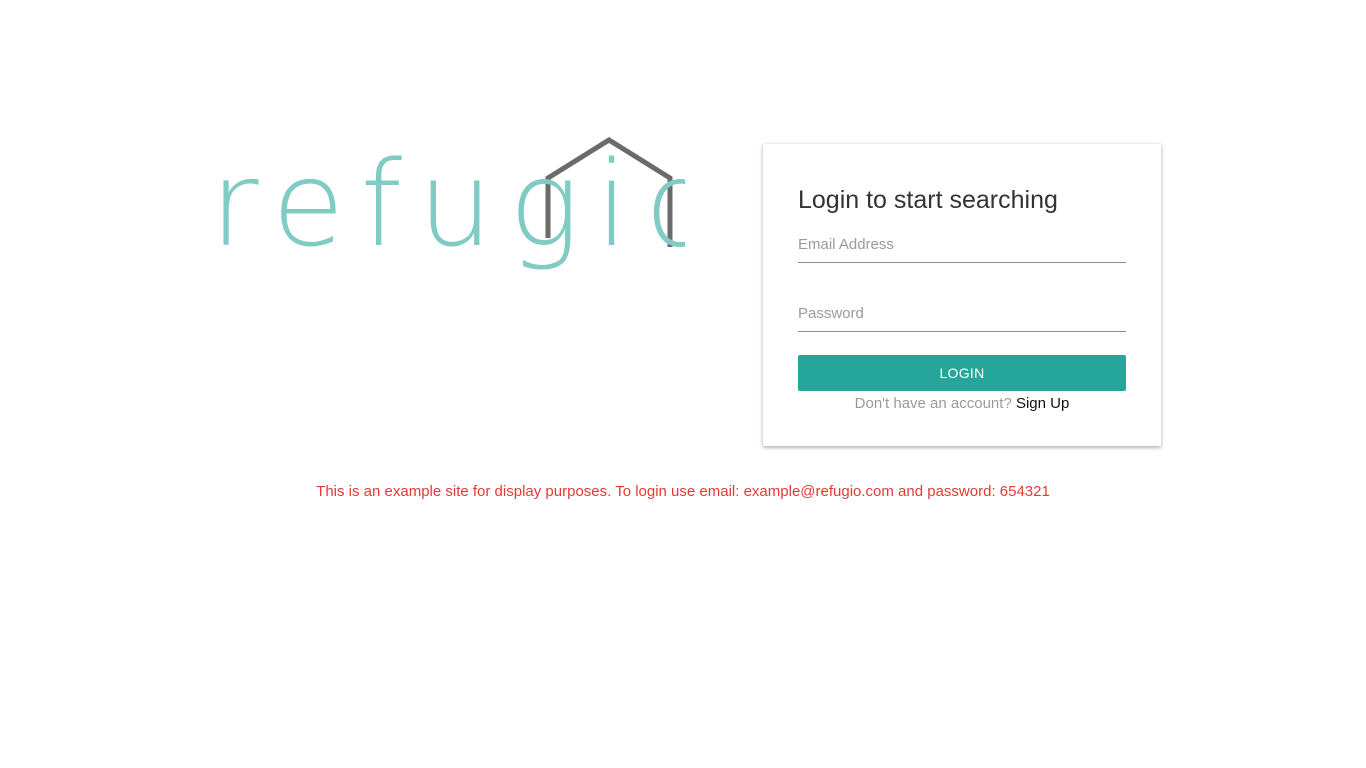 This screenshot has height=768, width=1366. I want to click on refugio-logo-graphic: refugio, so click(447, 204).